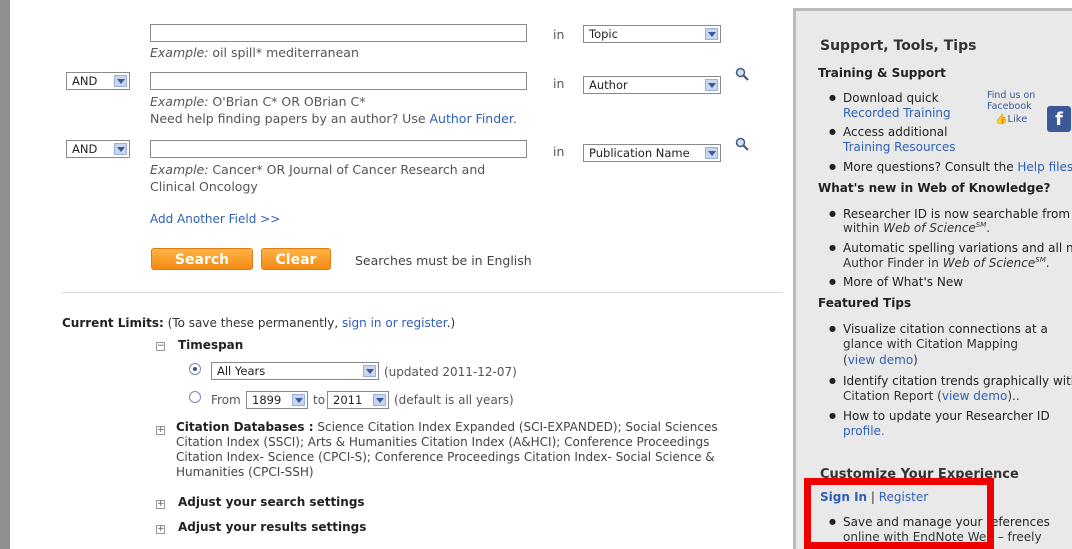  I want to click on from-label: From, so click(226, 400).